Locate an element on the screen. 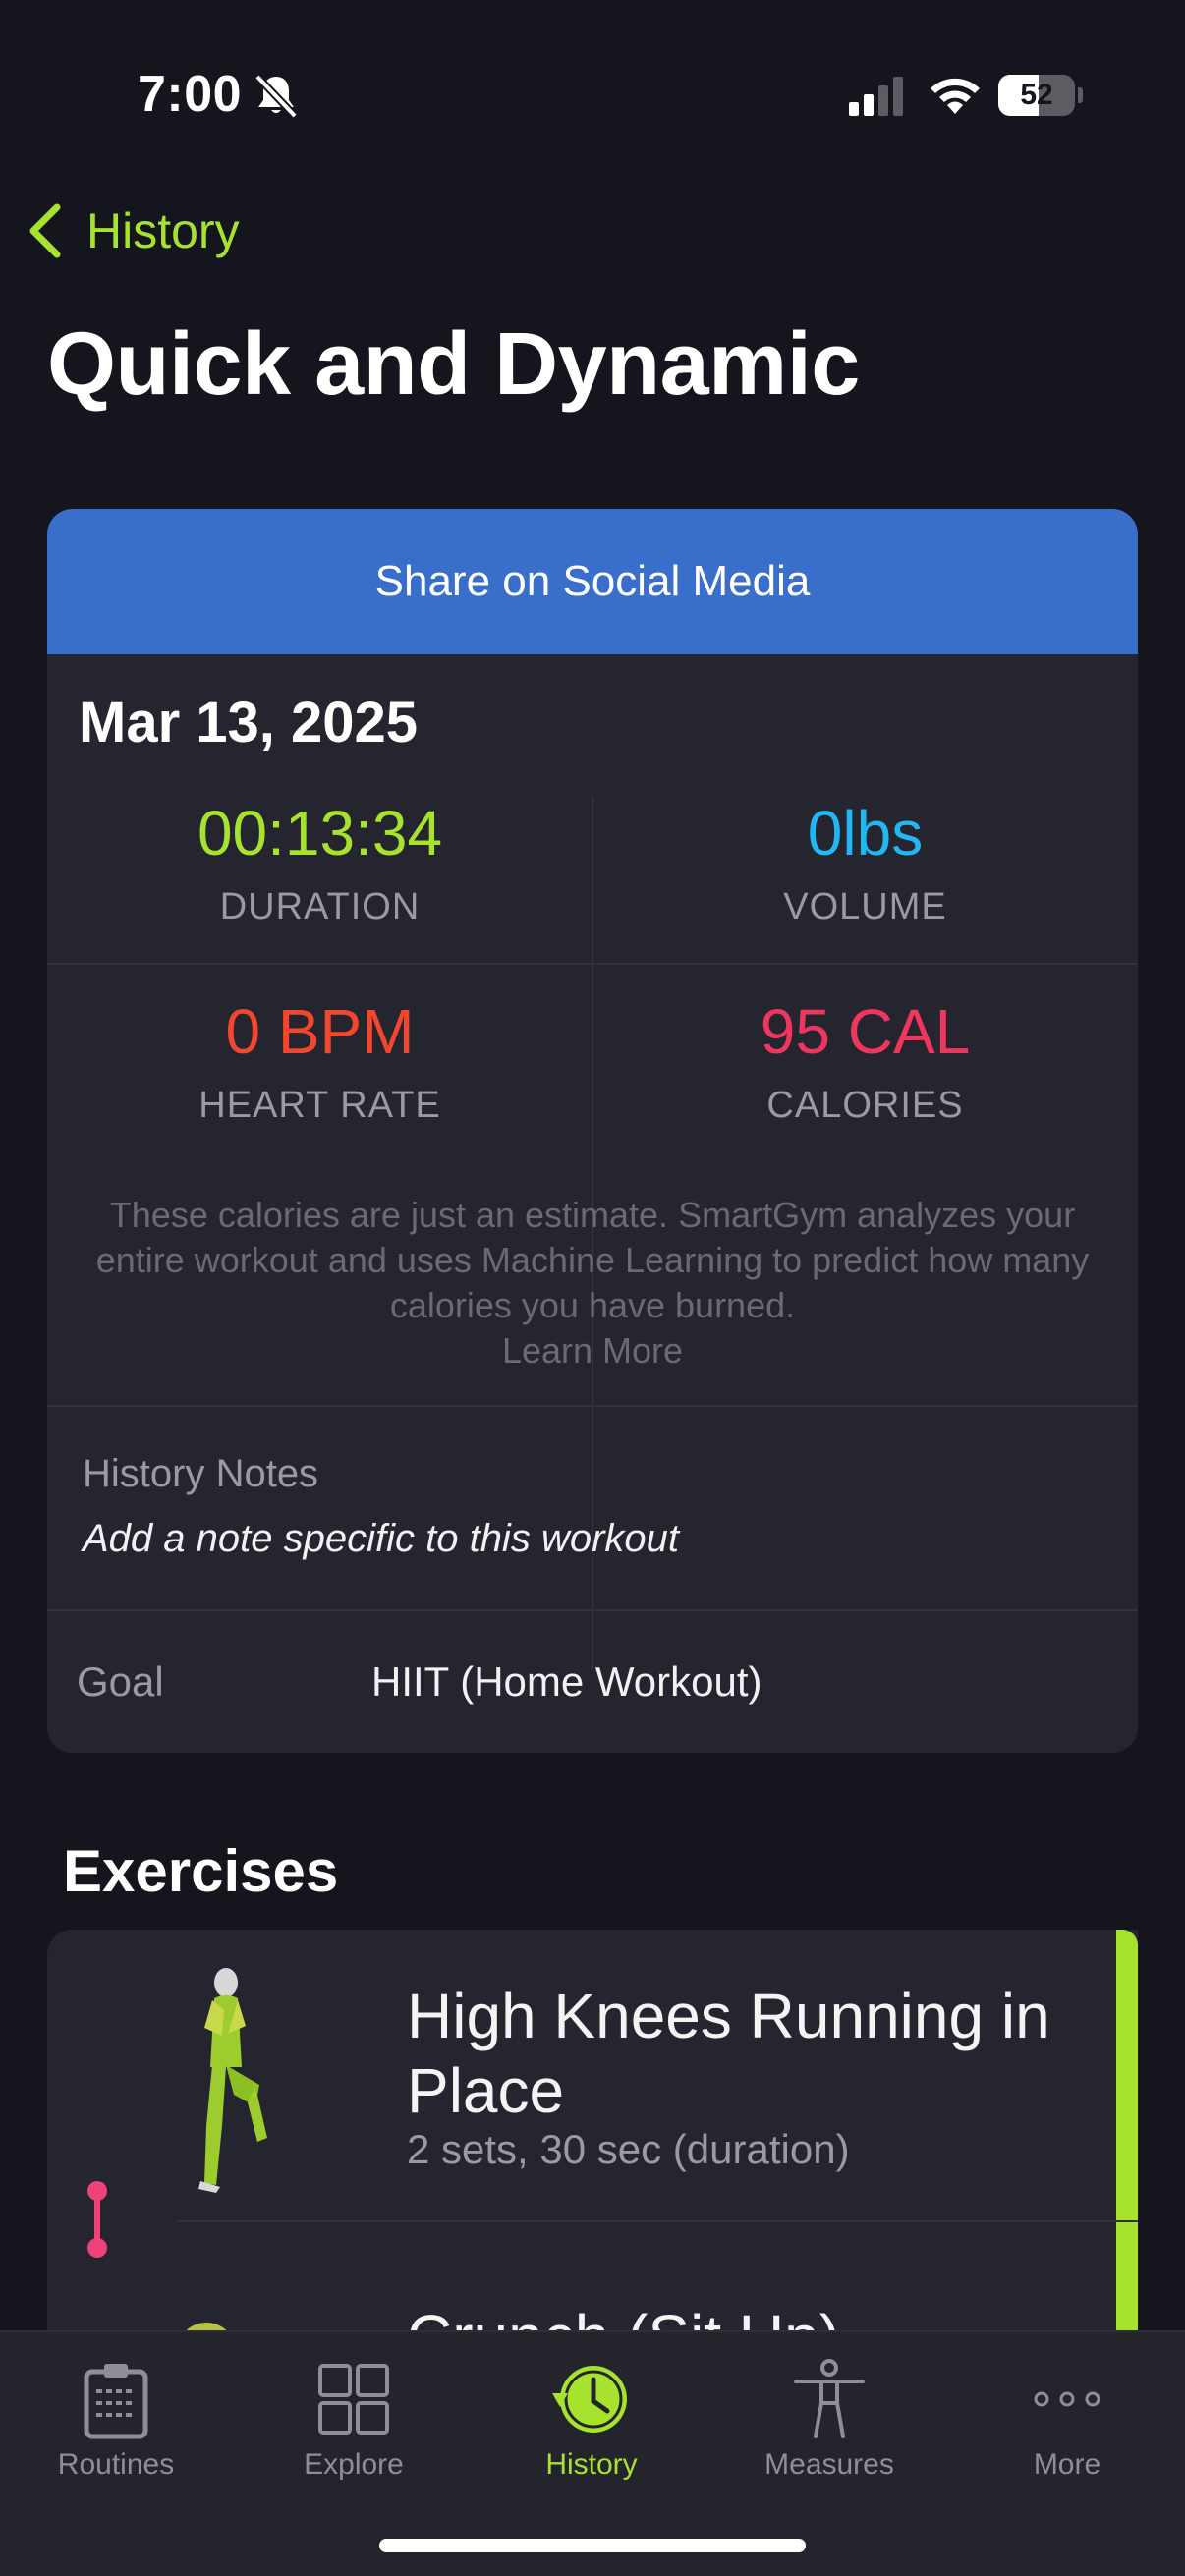 Image resolution: width=1185 pixels, height=2576 pixels. goal-divider is located at coordinates (592, 1610).